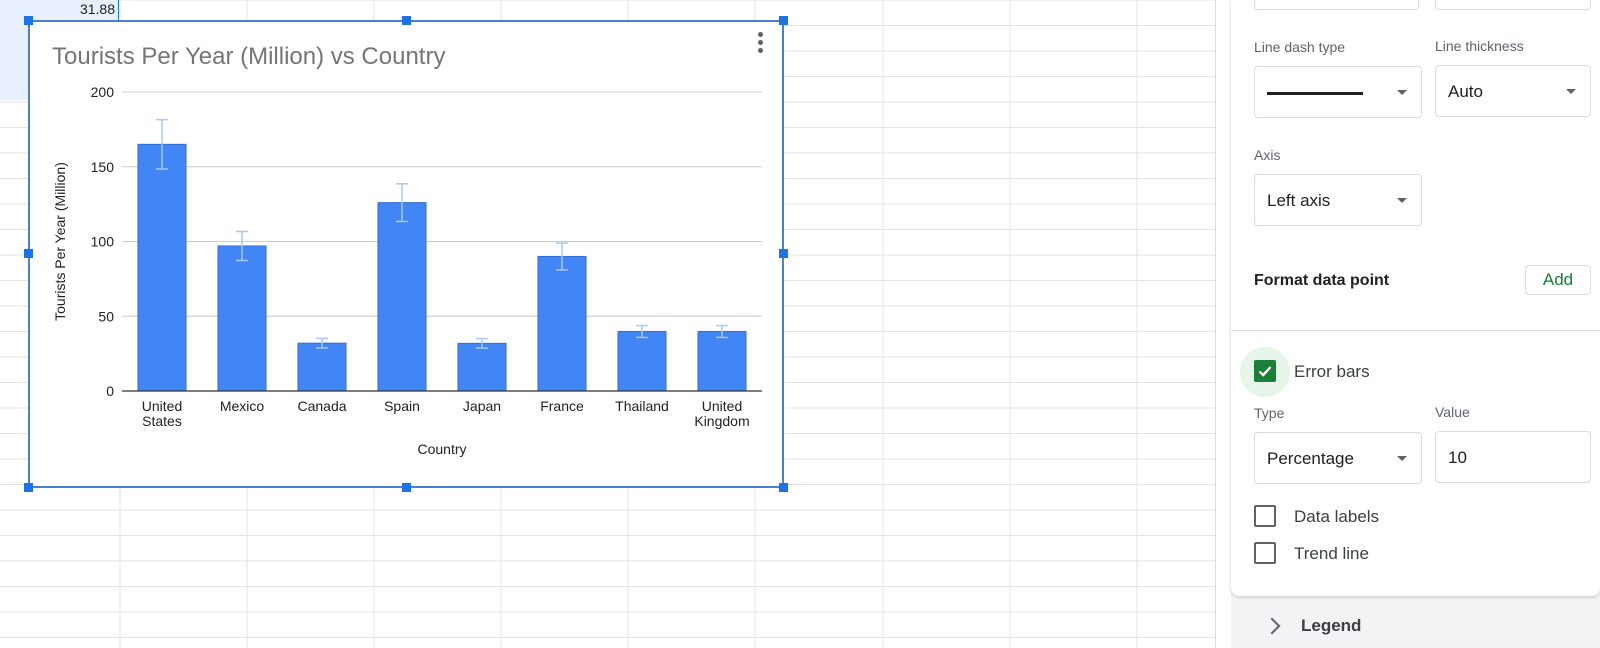  I want to click on bar-mexico, so click(242, 318).